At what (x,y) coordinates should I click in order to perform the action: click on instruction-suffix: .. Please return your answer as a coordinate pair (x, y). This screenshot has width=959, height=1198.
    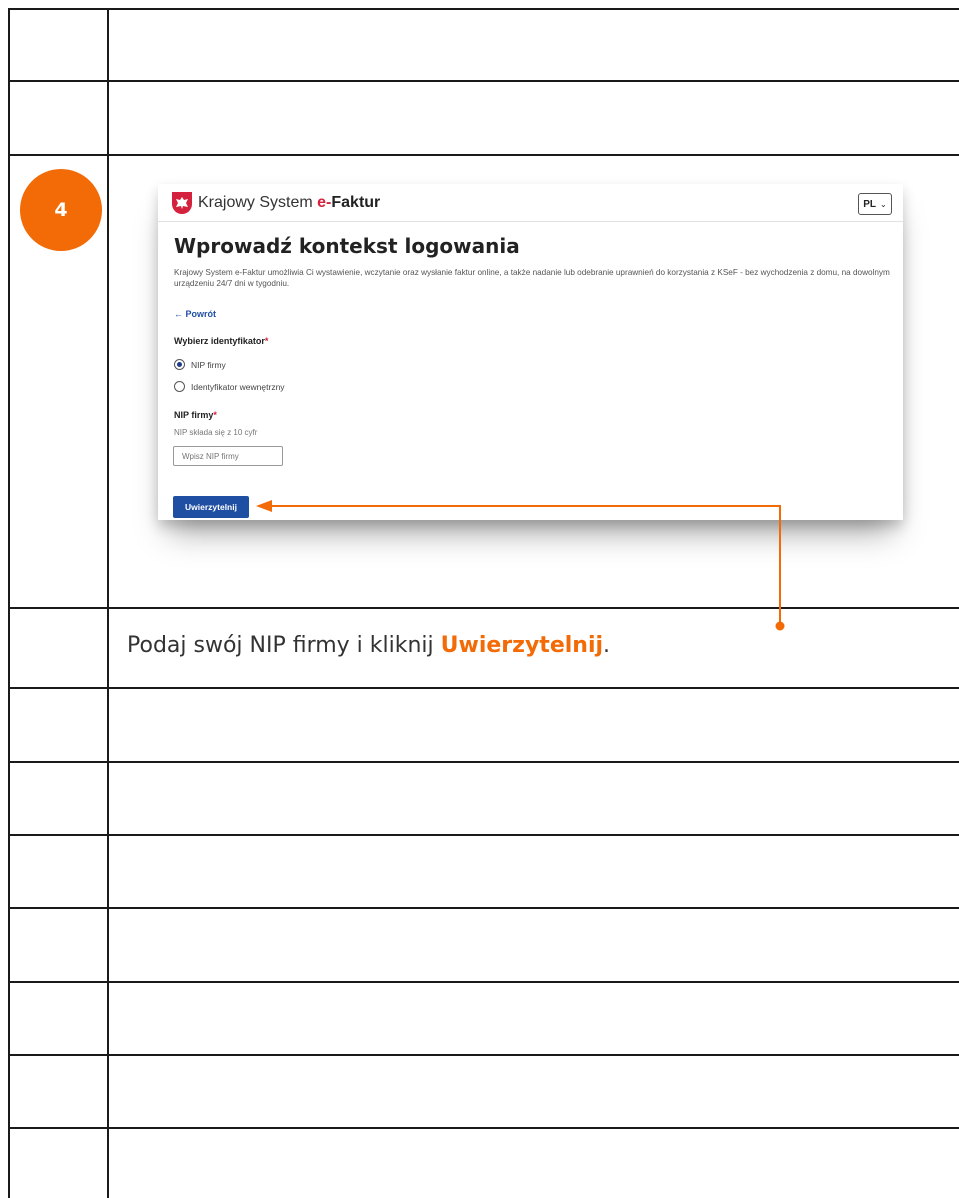
    Looking at the image, I should click on (607, 645).